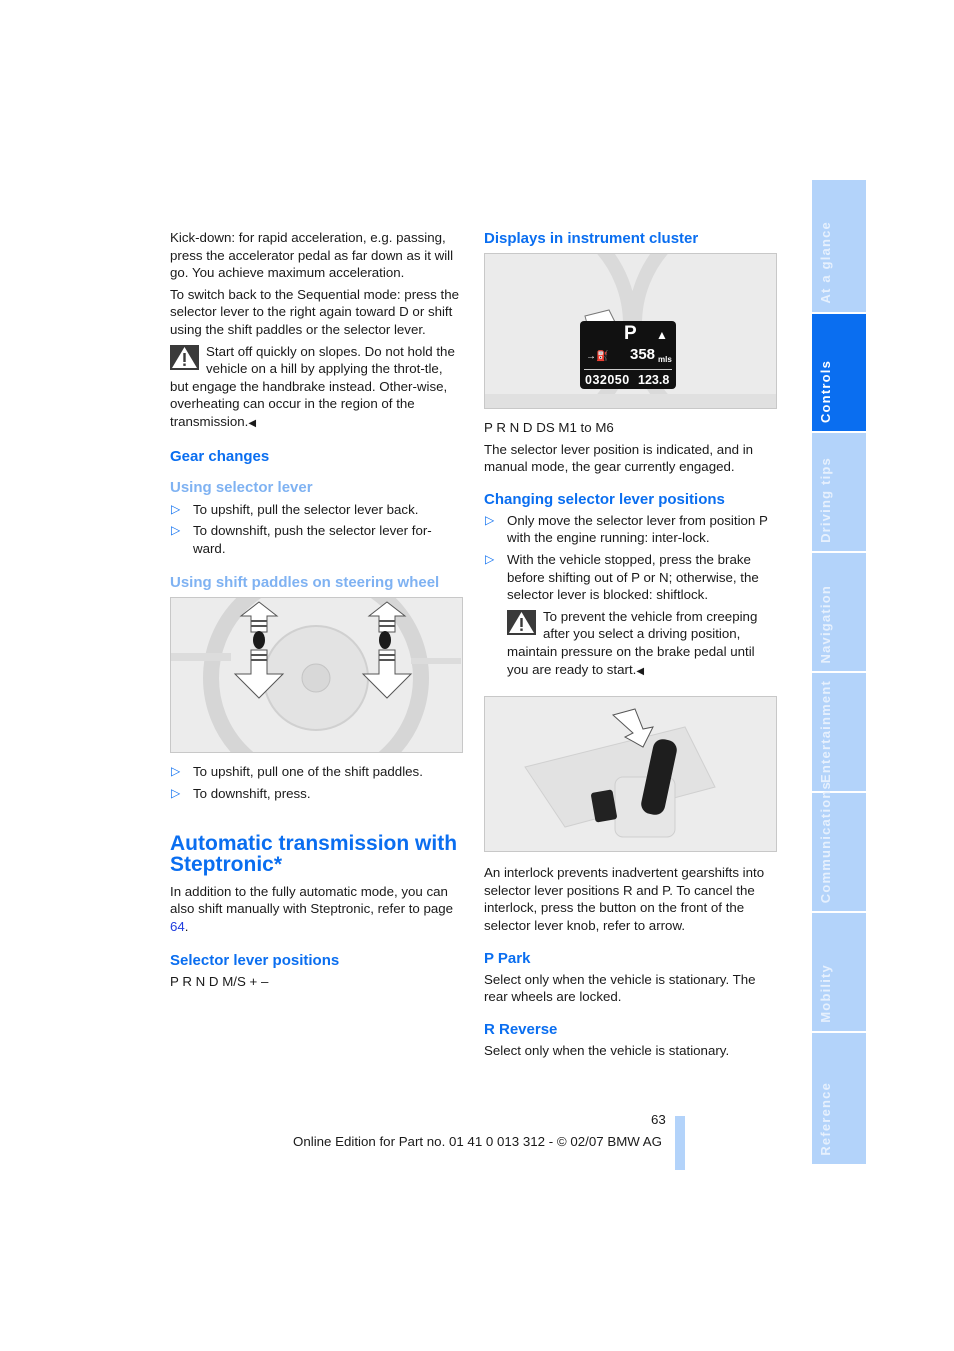 This screenshot has height=1351, width=954. Describe the element at coordinates (839, 846) in the screenshot. I see `tab-communications: Communications` at that location.